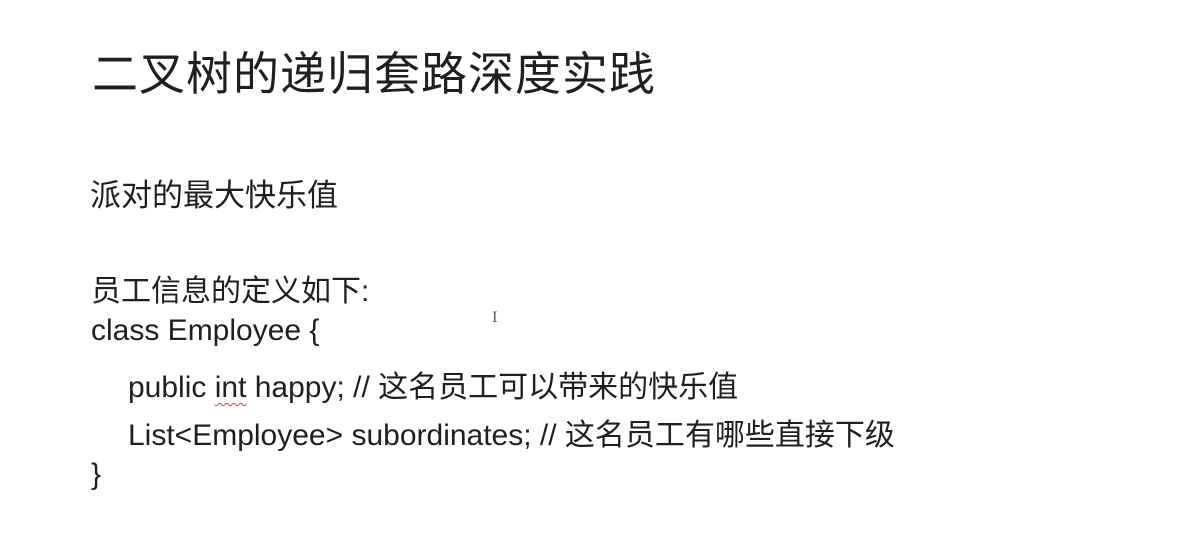 The image size is (1204, 550). Describe the element at coordinates (214, 195) in the screenshot. I see `slide-subtitle: 派对的最大快乐值` at that location.